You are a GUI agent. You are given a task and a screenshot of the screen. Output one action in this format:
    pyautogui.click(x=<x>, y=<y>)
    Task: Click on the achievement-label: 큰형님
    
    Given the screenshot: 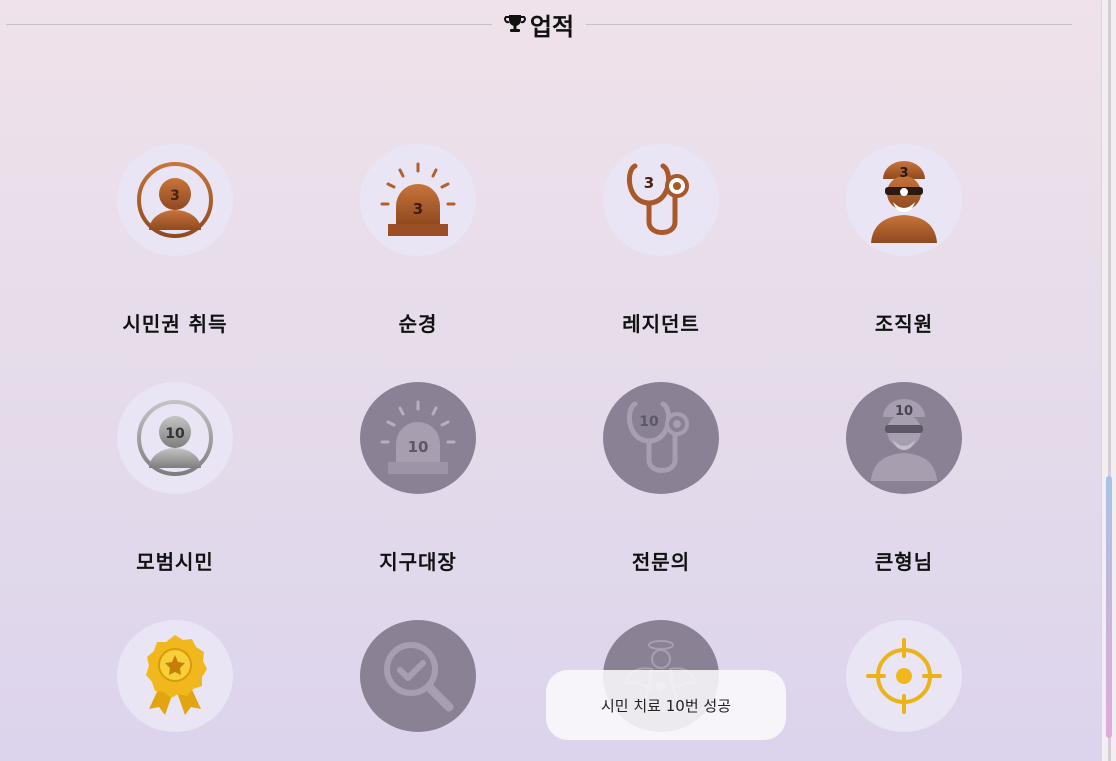 What is the action you would take?
    pyautogui.click(x=904, y=562)
    